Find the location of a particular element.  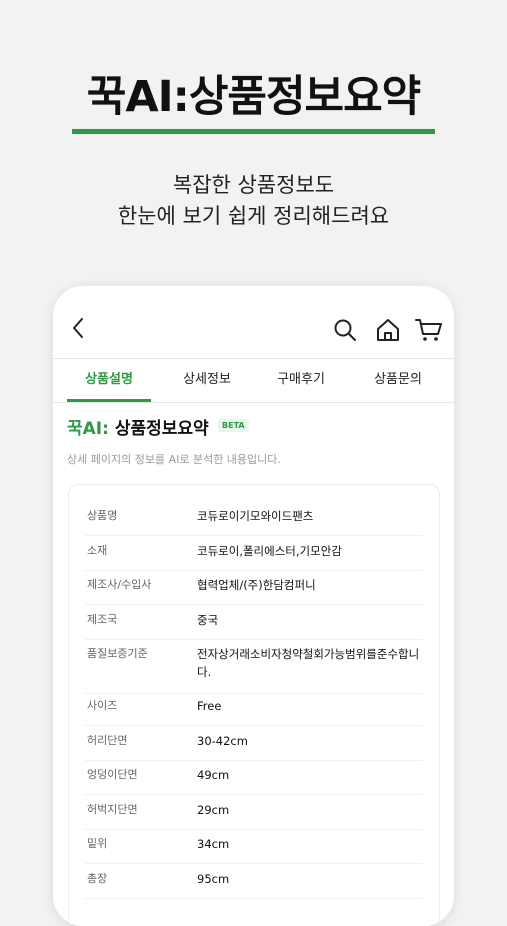

info-value: 49cm is located at coordinates (213, 775).